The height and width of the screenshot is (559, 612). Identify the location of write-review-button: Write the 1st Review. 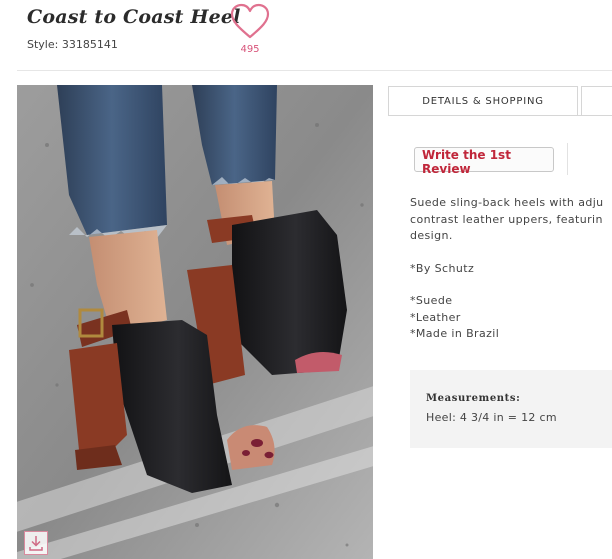
(484, 161).